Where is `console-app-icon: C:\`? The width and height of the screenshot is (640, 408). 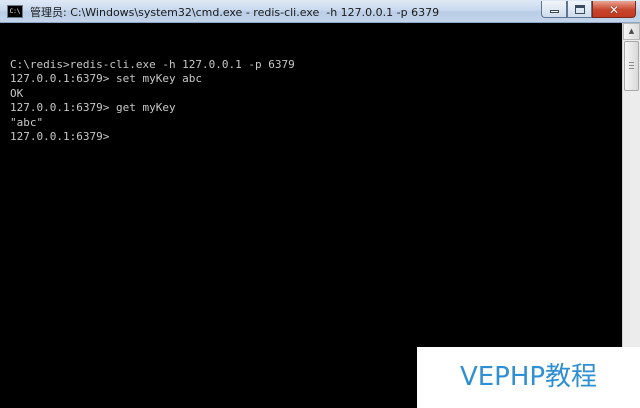
console-app-icon: C:\ is located at coordinates (15, 11).